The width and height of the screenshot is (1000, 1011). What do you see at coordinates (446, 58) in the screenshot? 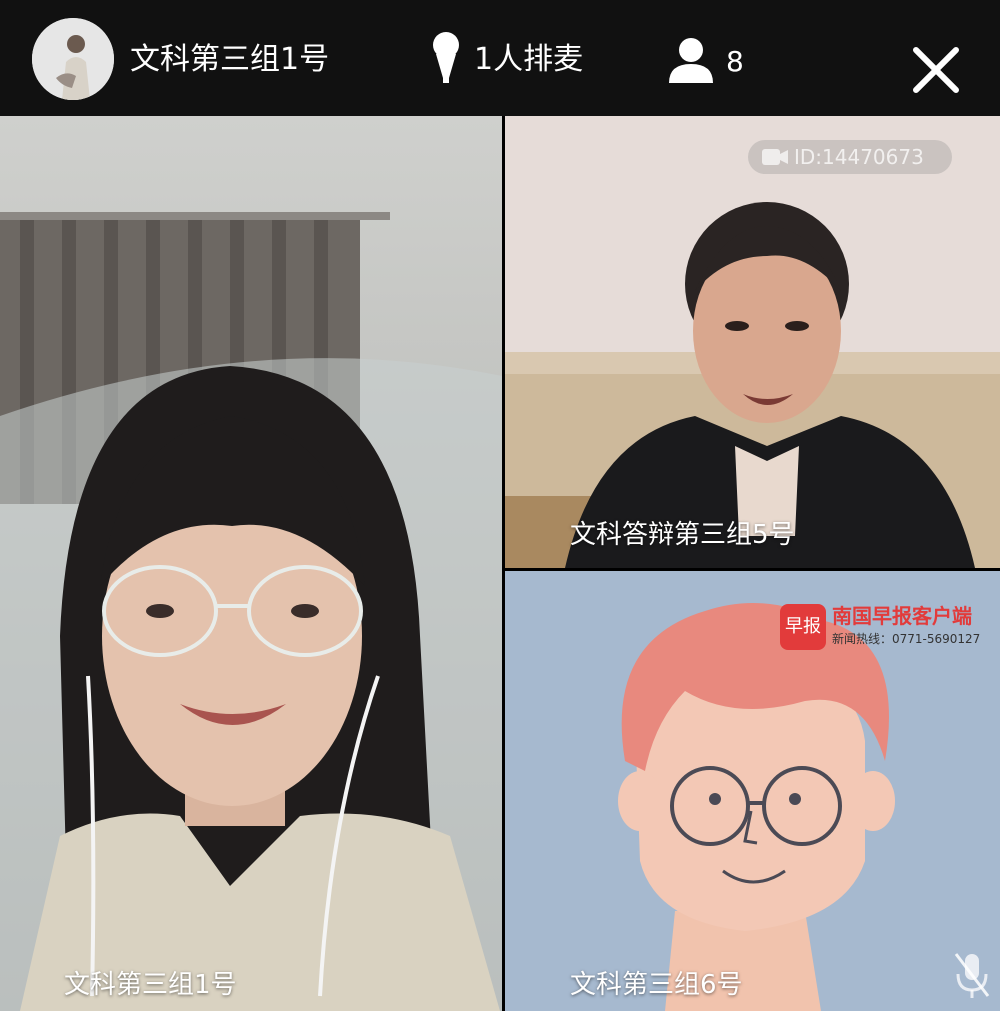
I see `microphone-icon` at bounding box center [446, 58].